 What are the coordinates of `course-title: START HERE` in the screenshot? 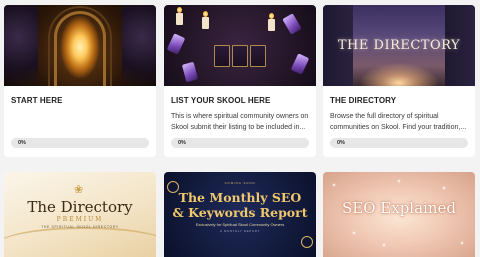 It's located at (37, 100).